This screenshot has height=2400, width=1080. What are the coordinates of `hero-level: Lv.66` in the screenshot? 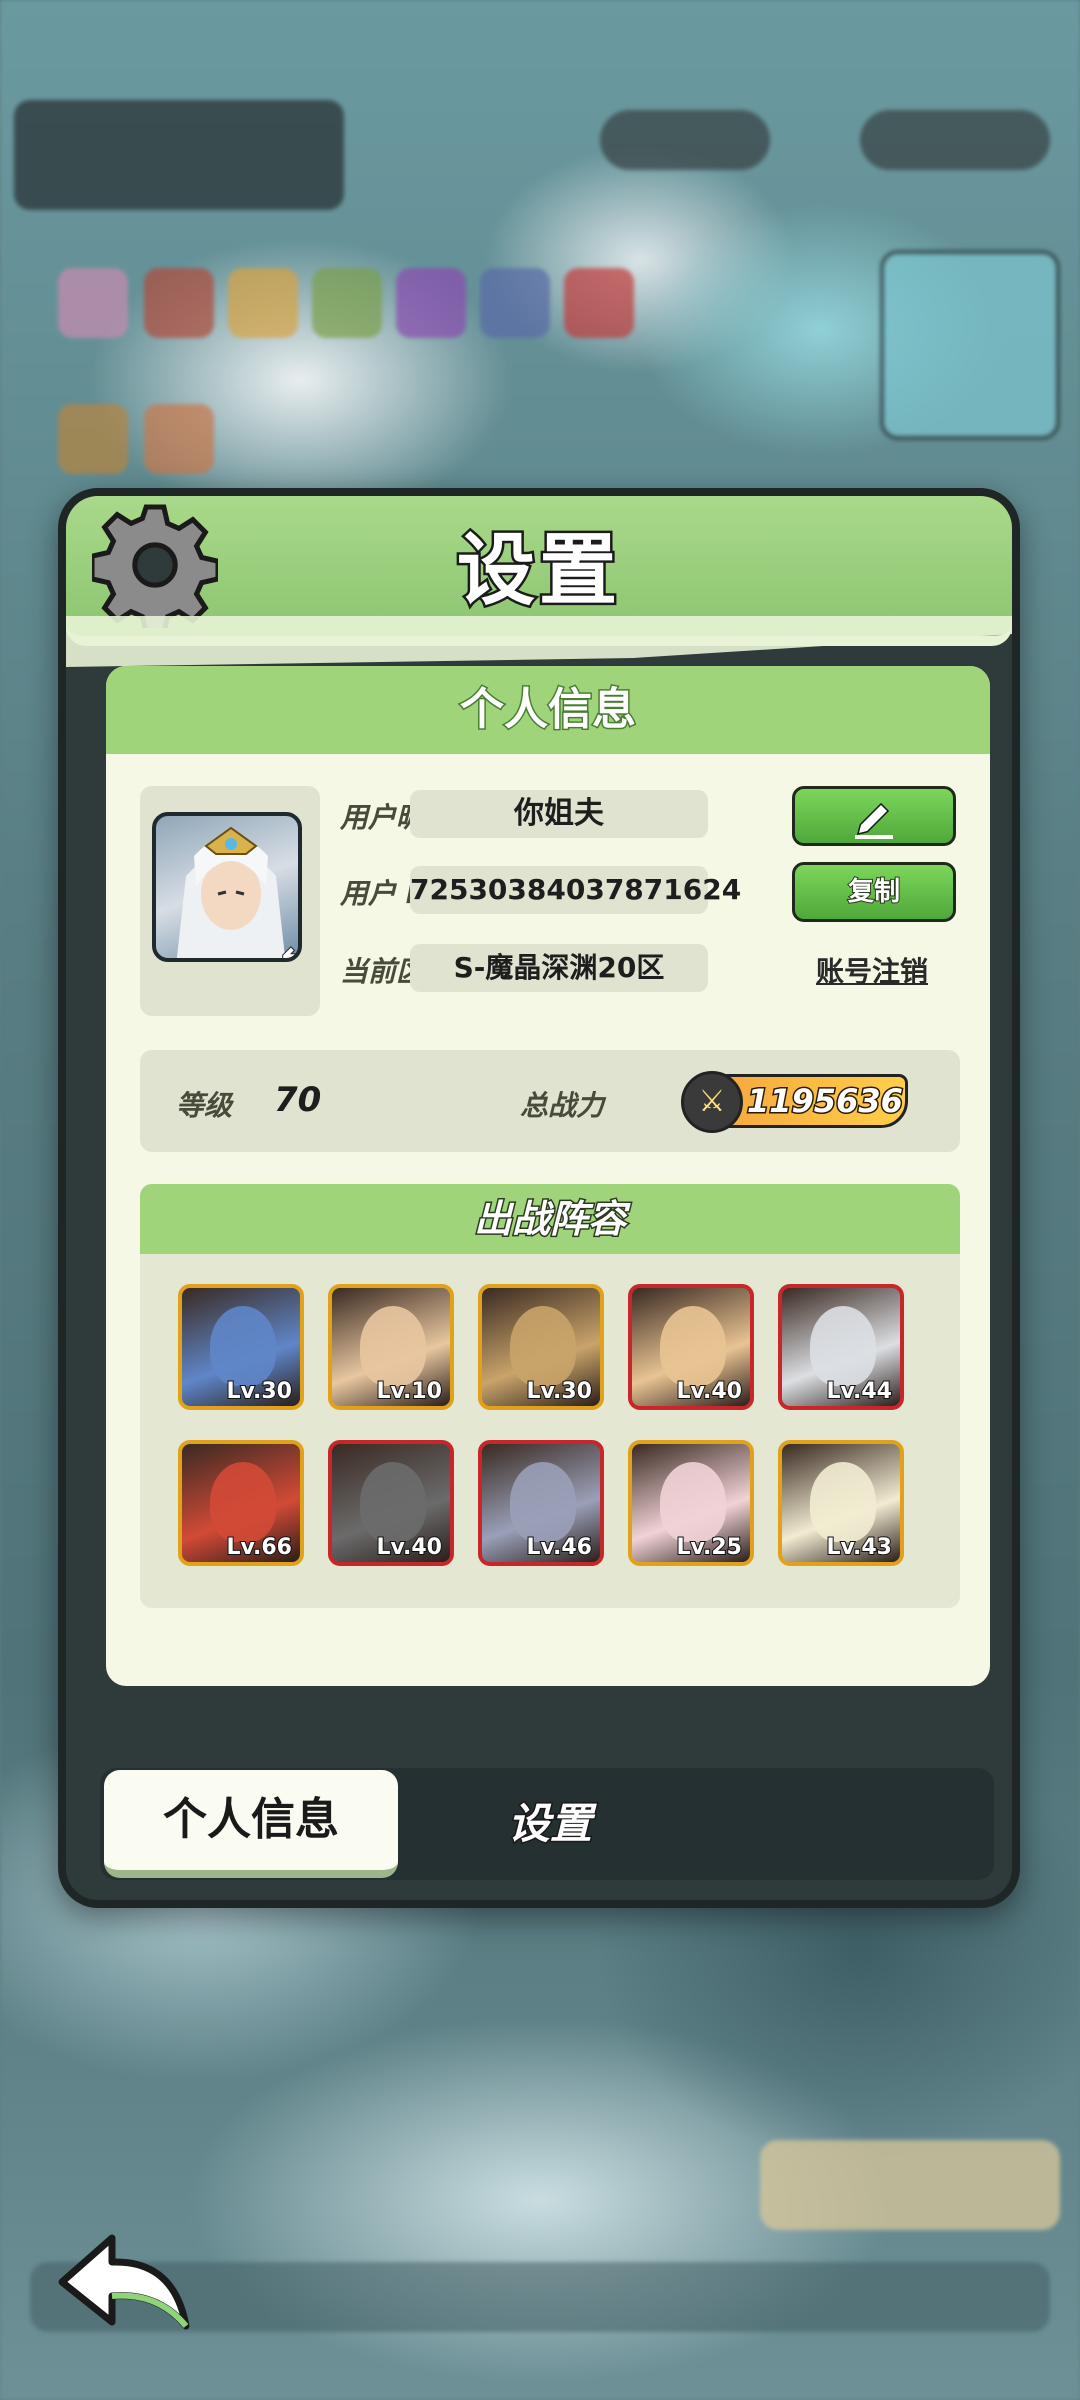 It's located at (259, 1547).